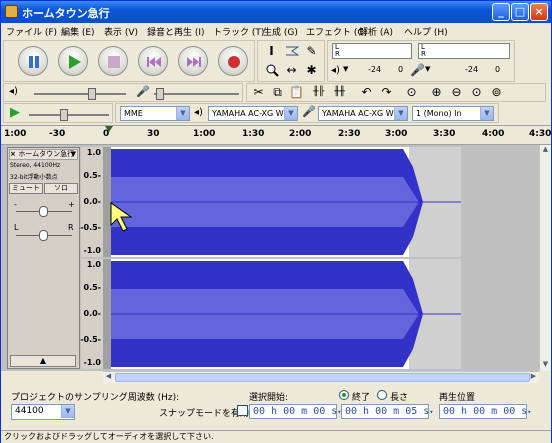  What do you see at coordinates (376, 31) in the screenshot?
I see `menu-analyze: 解析 (A)` at bounding box center [376, 31].